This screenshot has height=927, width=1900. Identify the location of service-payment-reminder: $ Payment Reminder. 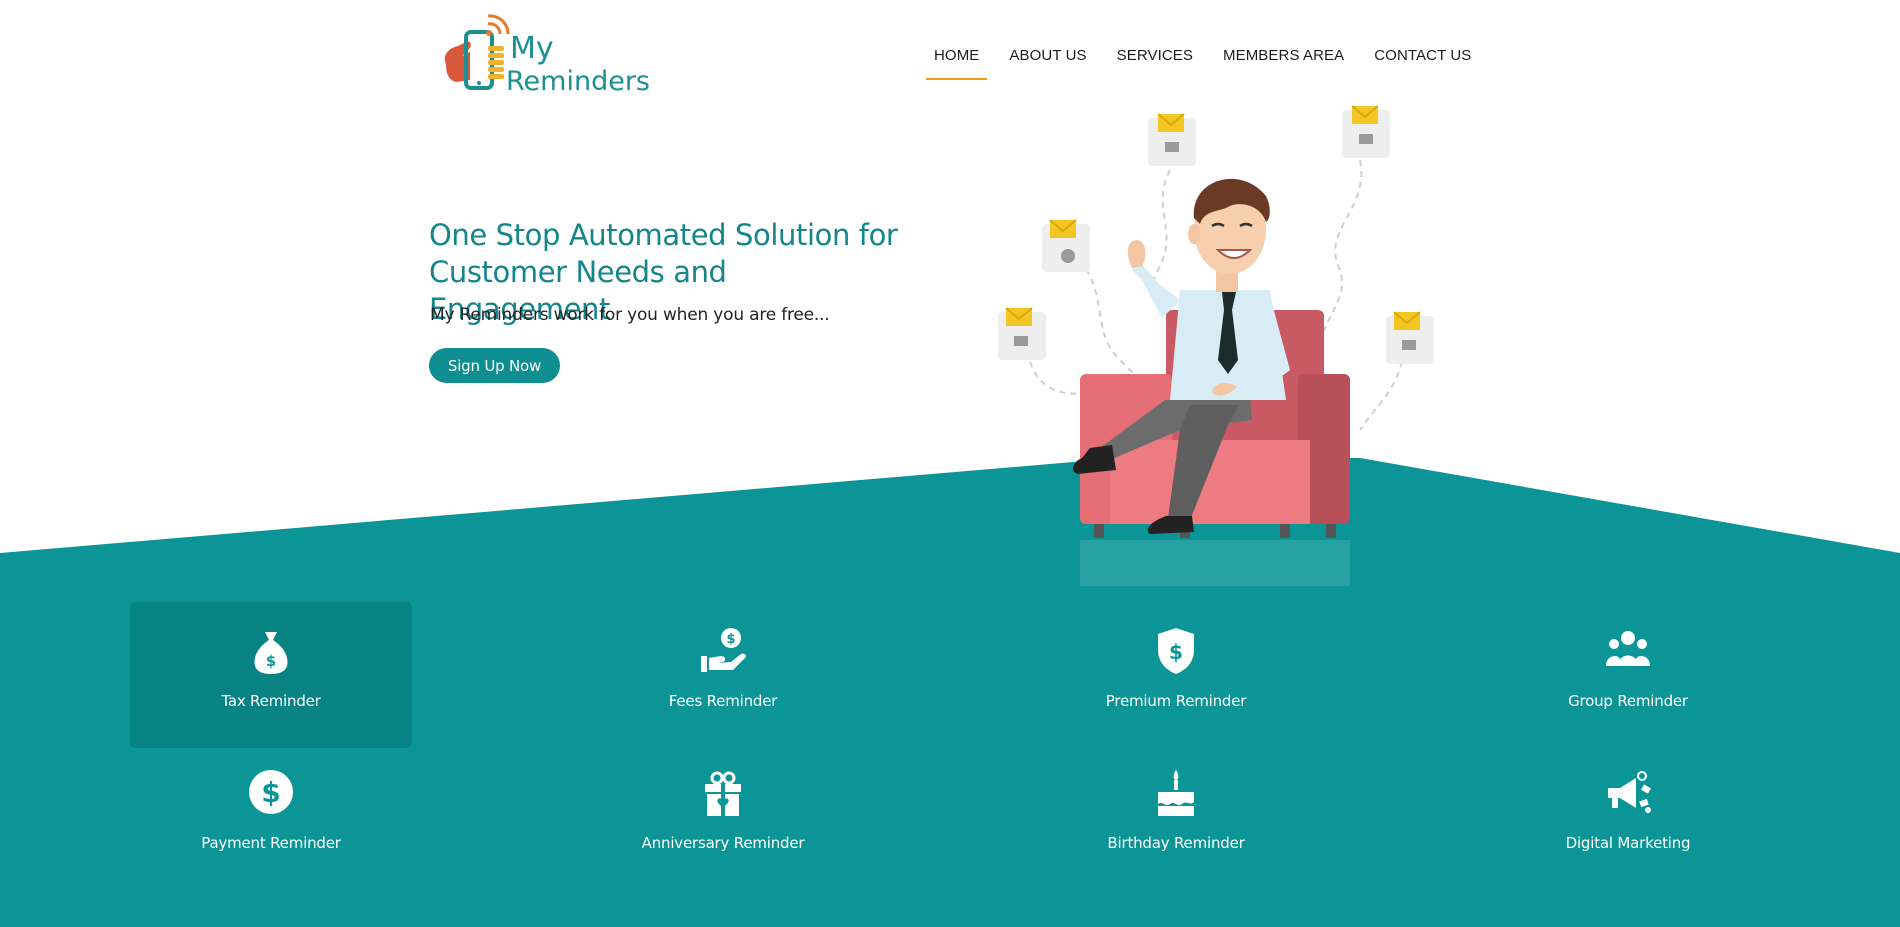
(271, 817).